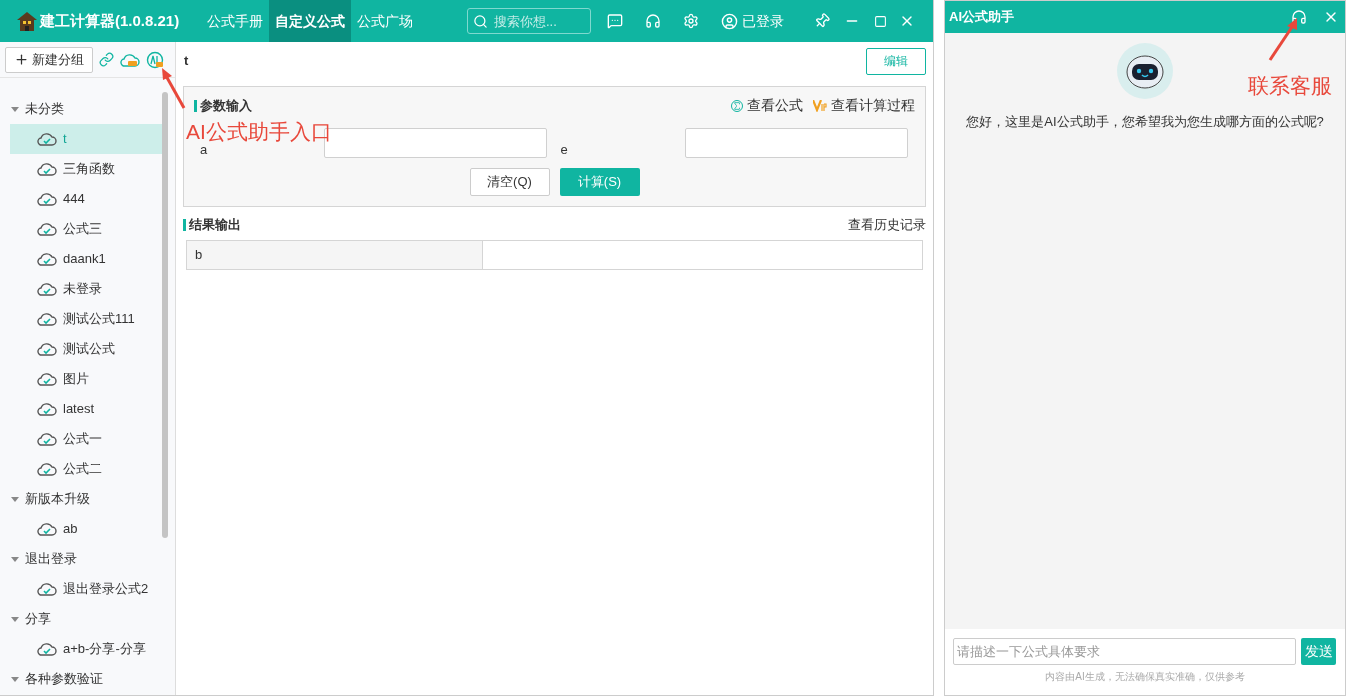  I want to click on clear-button: 清空(Q), so click(509, 182).